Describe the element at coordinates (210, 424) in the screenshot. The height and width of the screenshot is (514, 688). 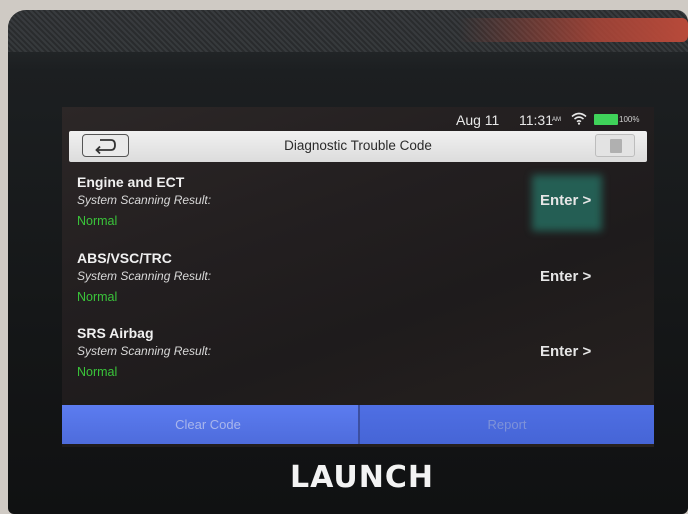
I see `clear-code-button: Clear Code` at that location.